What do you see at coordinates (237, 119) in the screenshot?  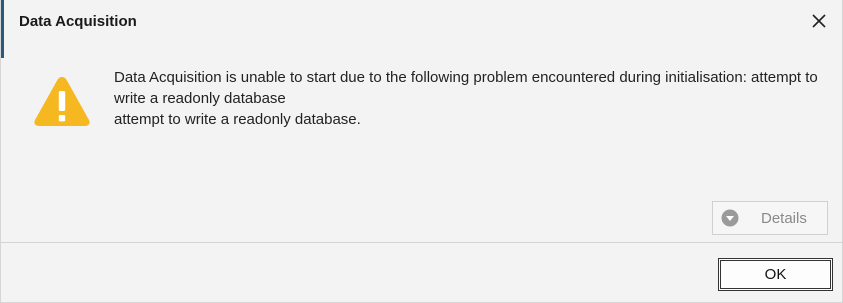 I see `message-line-3: attempt to write a readonly database.` at bounding box center [237, 119].